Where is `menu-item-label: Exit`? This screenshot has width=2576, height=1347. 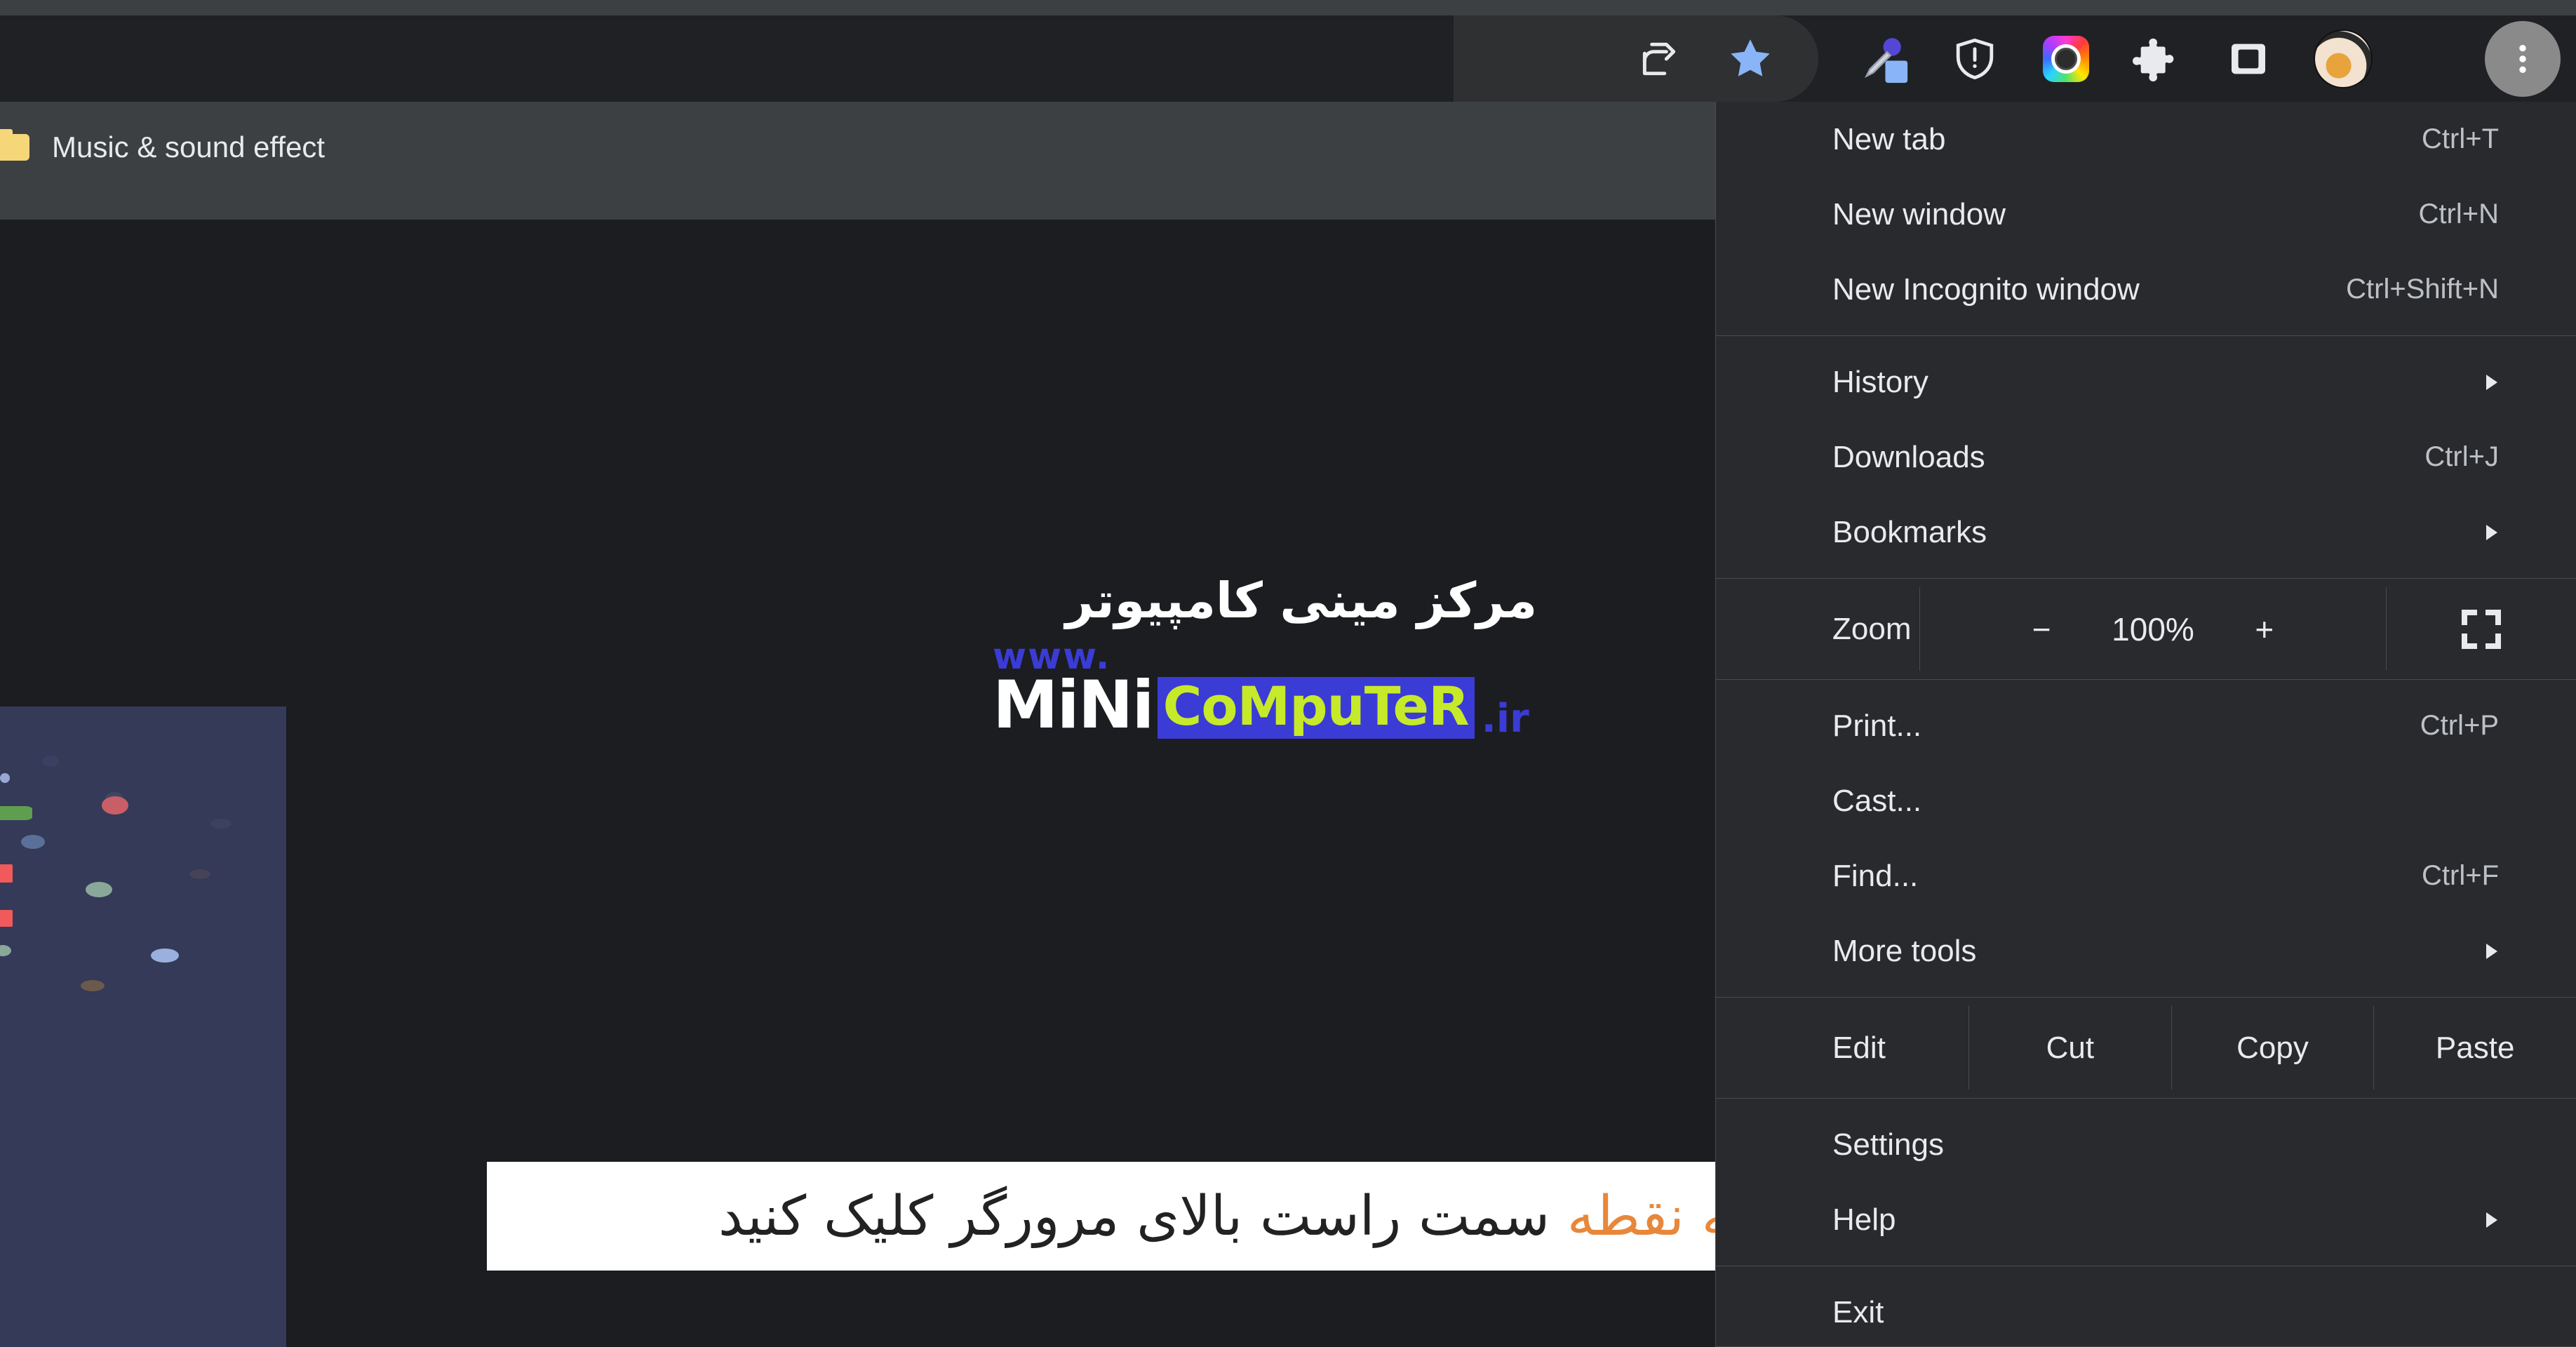 menu-item-label: Exit is located at coordinates (1858, 1311).